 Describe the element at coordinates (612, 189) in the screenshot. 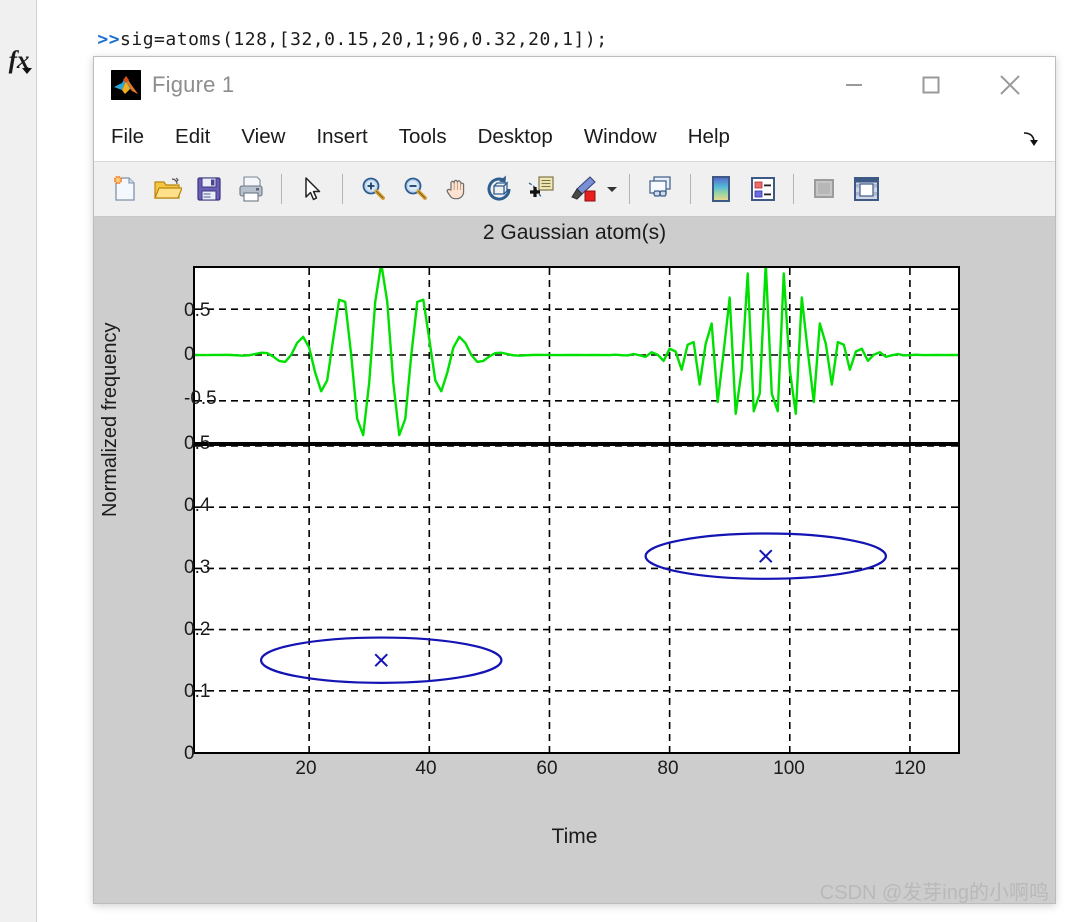

I see `brush-dropdown-caret-icon` at that location.